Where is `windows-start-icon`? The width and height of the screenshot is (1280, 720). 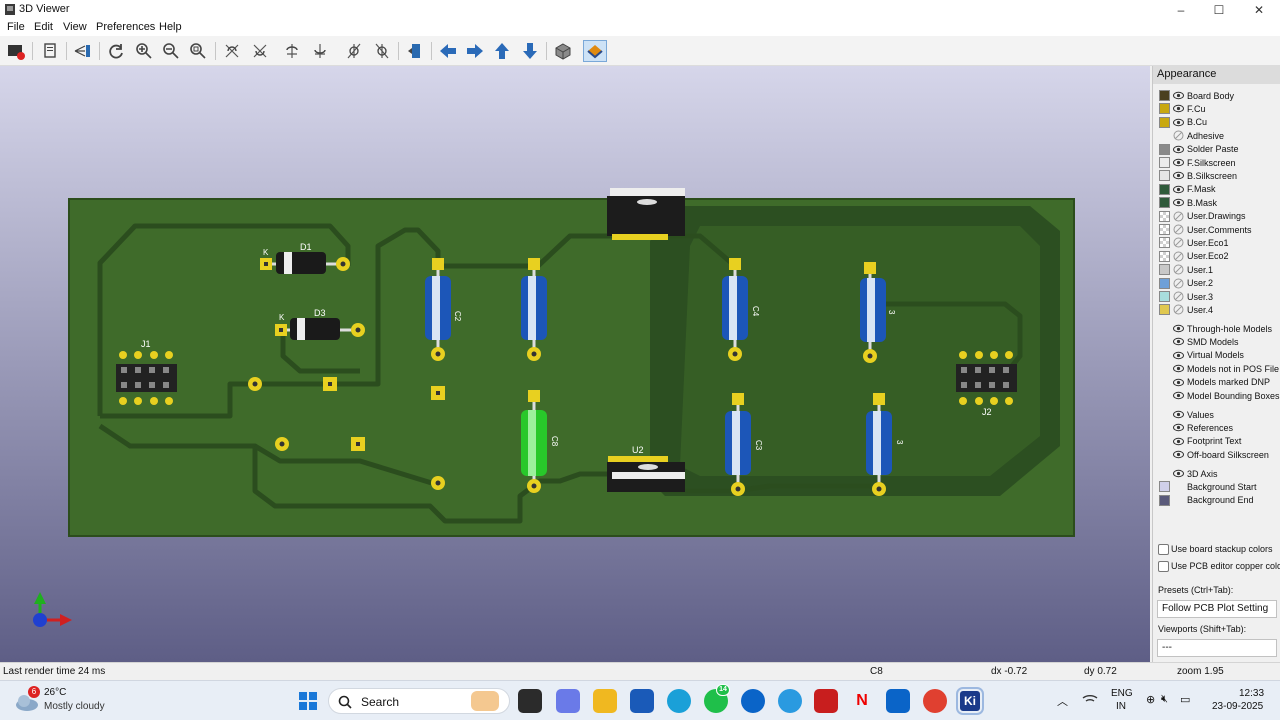
windows-start-icon is located at coordinates (308, 701).